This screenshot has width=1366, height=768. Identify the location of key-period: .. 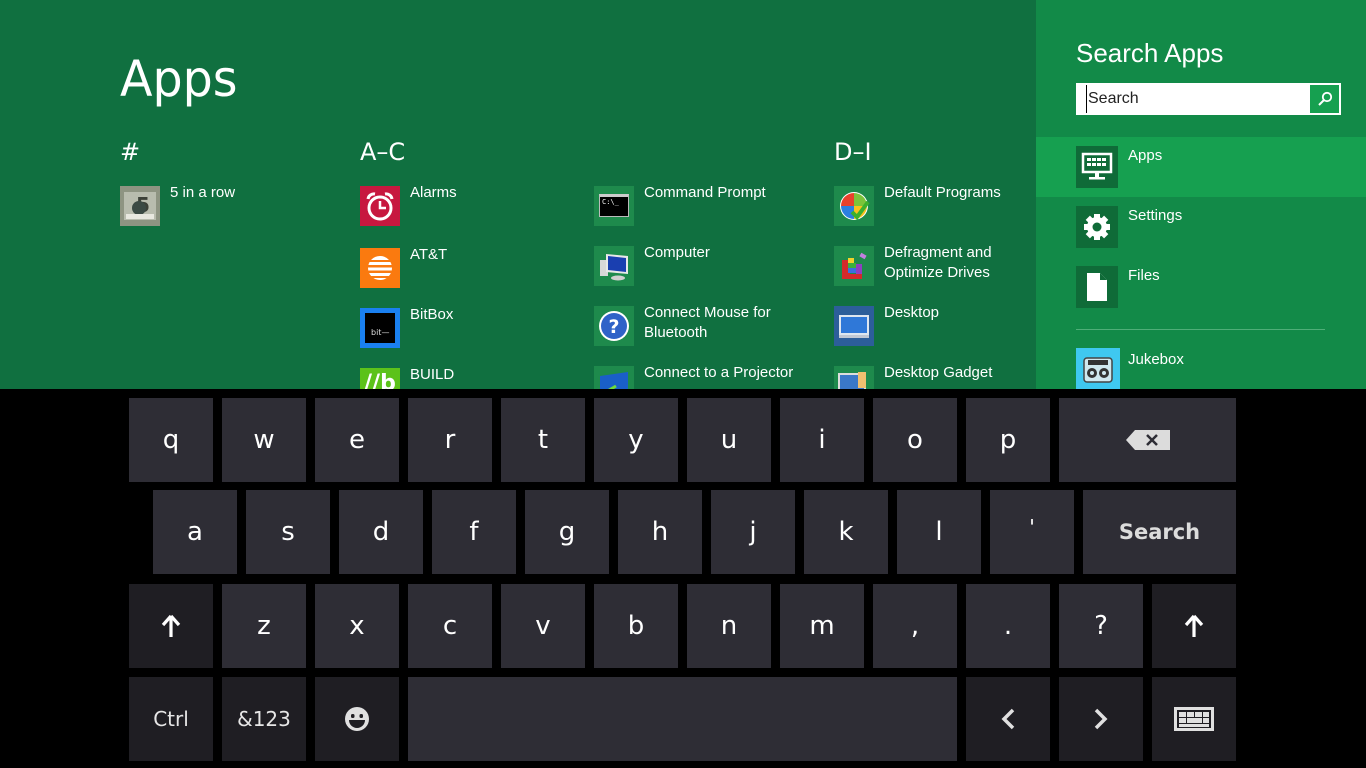
(1008, 626).